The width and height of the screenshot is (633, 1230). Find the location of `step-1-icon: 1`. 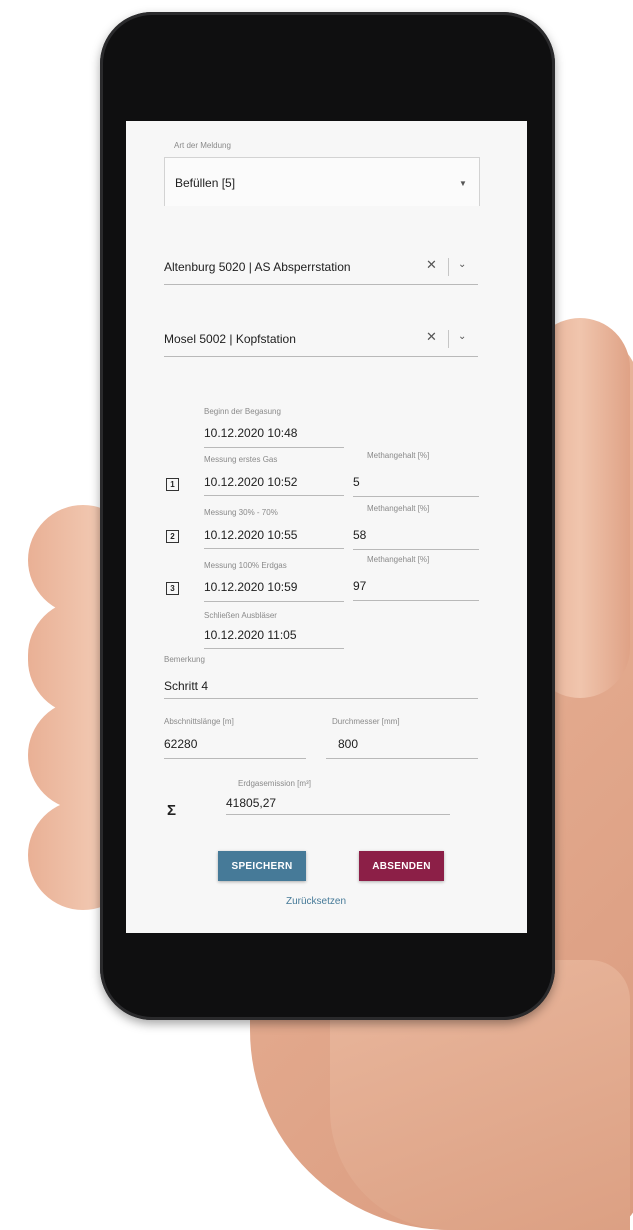

step-1-icon: 1 is located at coordinates (172, 484).